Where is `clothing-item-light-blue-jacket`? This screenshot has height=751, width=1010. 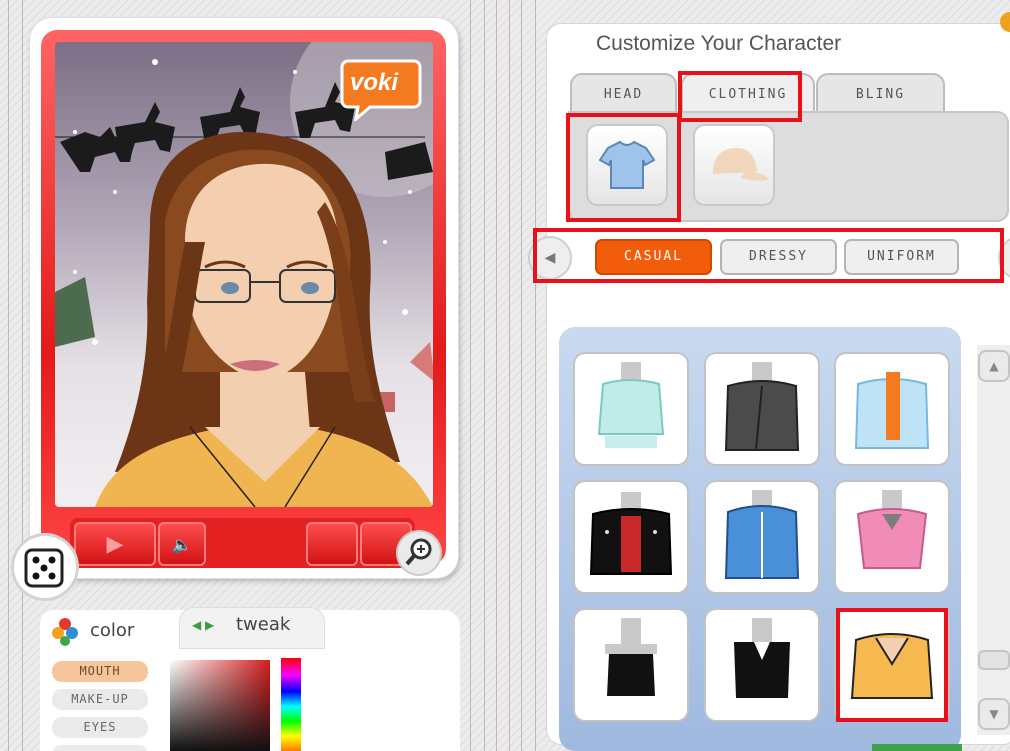
clothing-item-light-blue-jacket is located at coordinates (892, 409).